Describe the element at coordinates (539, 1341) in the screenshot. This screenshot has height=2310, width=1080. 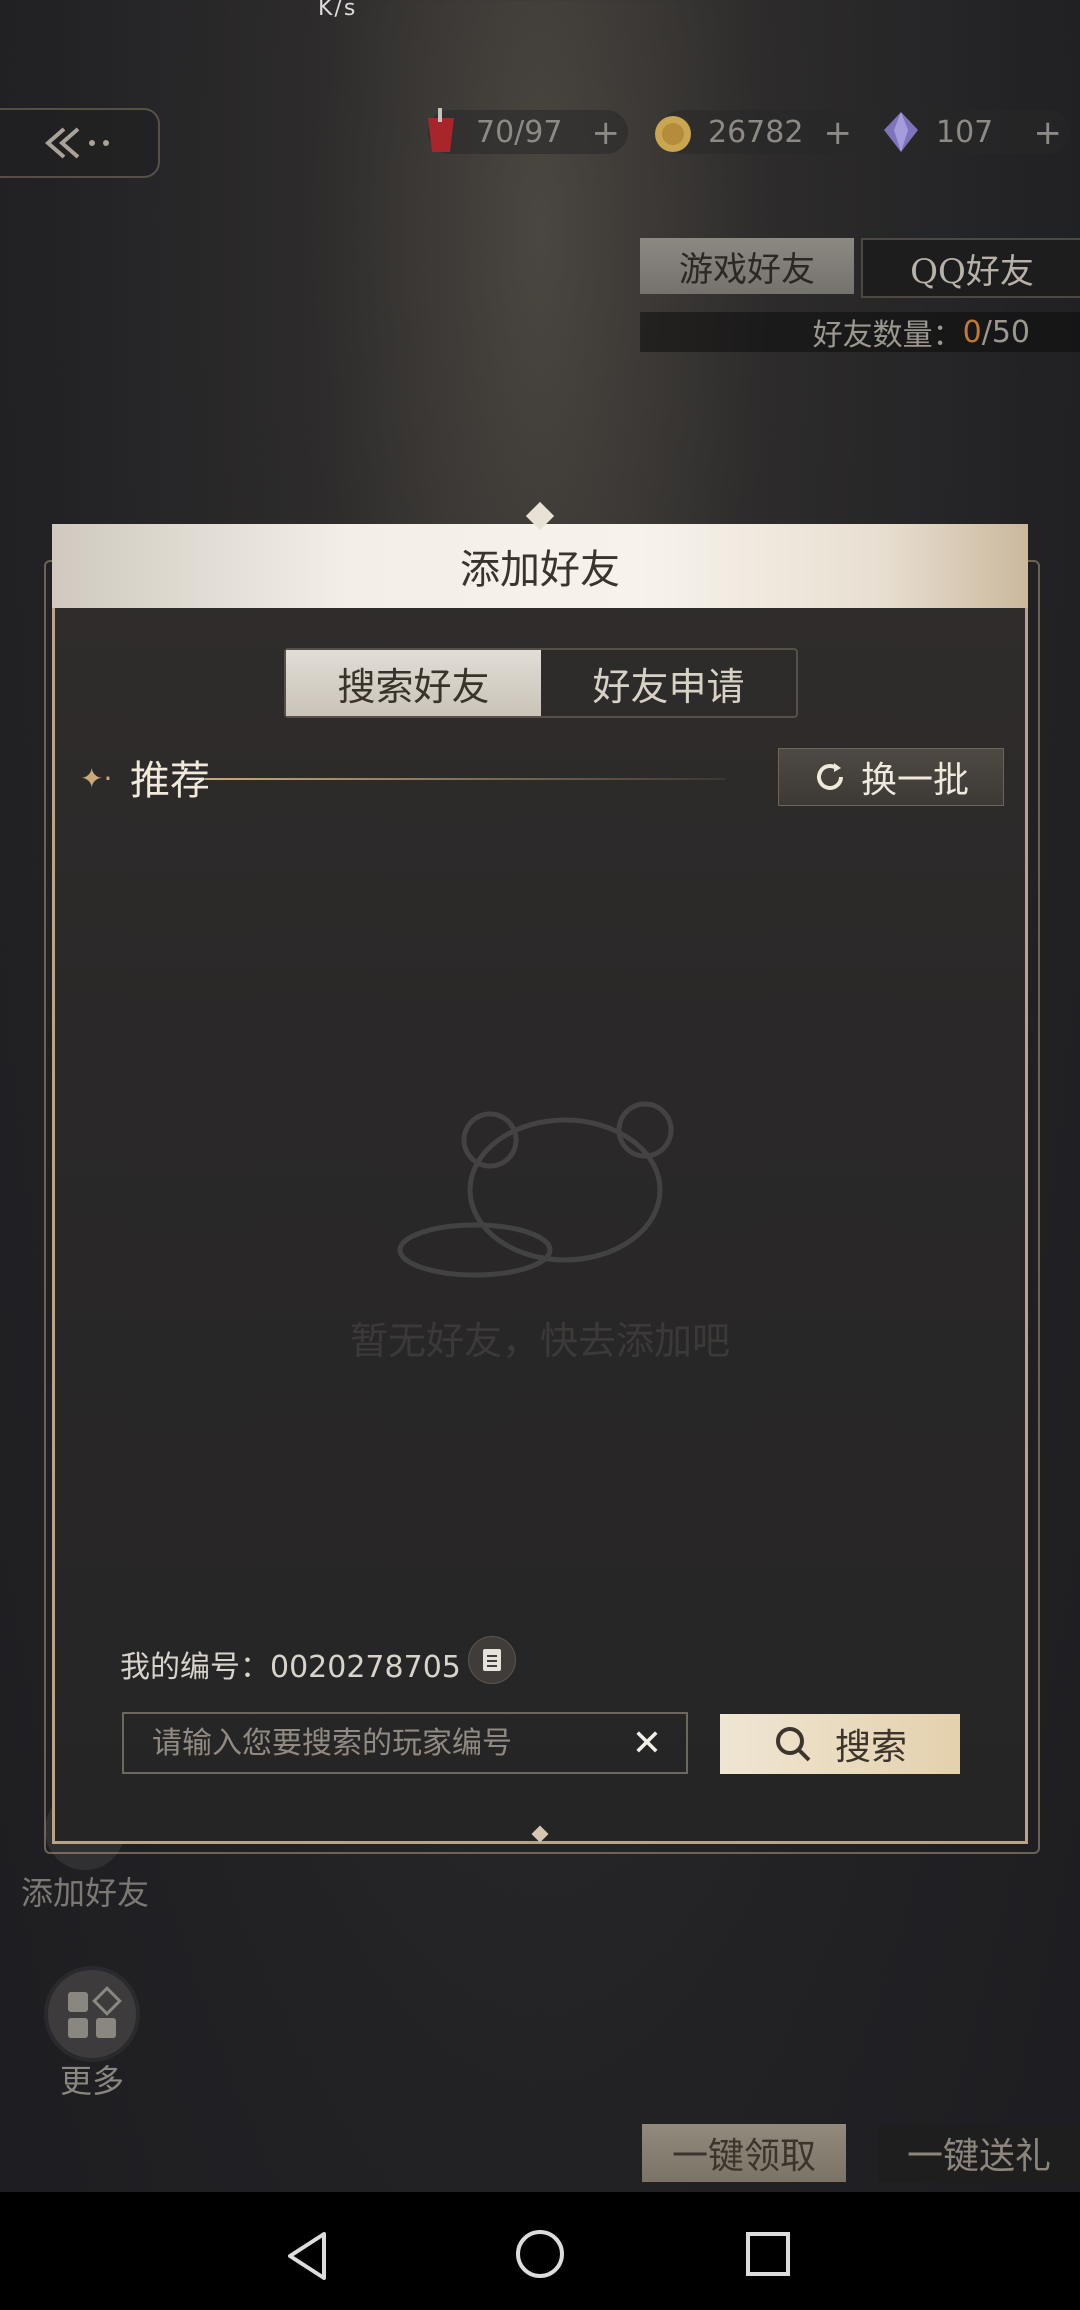
I see `empty-state-text: 暂无好友，快去添加吧` at that location.